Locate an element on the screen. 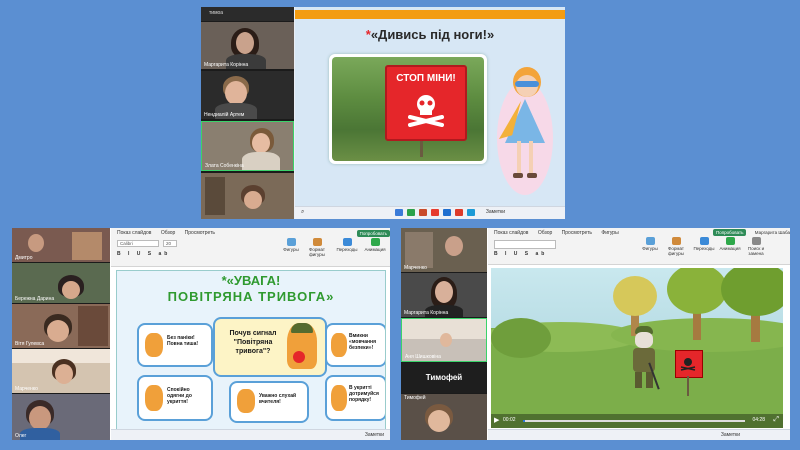 Image resolution: width=800 pixels, height=450 pixels. card: Уважно слухай вчителя! is located at coordinates (269, 402).